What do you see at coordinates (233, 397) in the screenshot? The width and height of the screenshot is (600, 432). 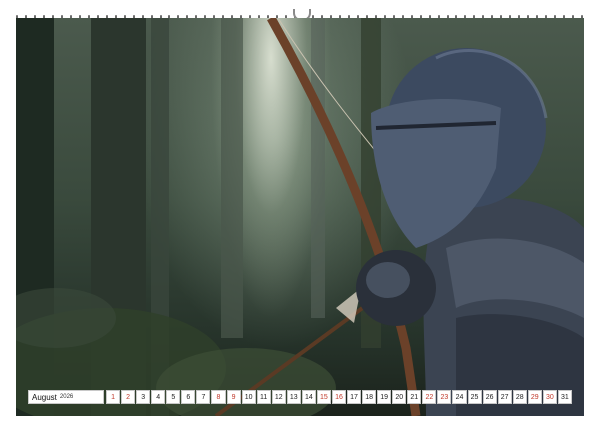 I see `day-cell: 9` at bounding box center [233, 397].